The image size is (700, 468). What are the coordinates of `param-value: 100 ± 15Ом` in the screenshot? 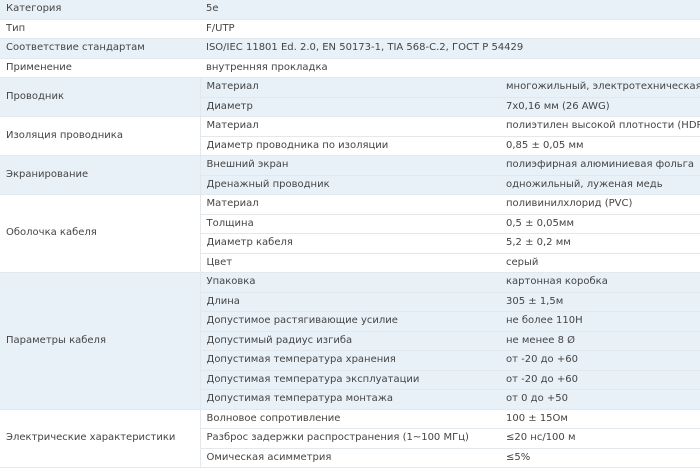 It's located at (600, 419).